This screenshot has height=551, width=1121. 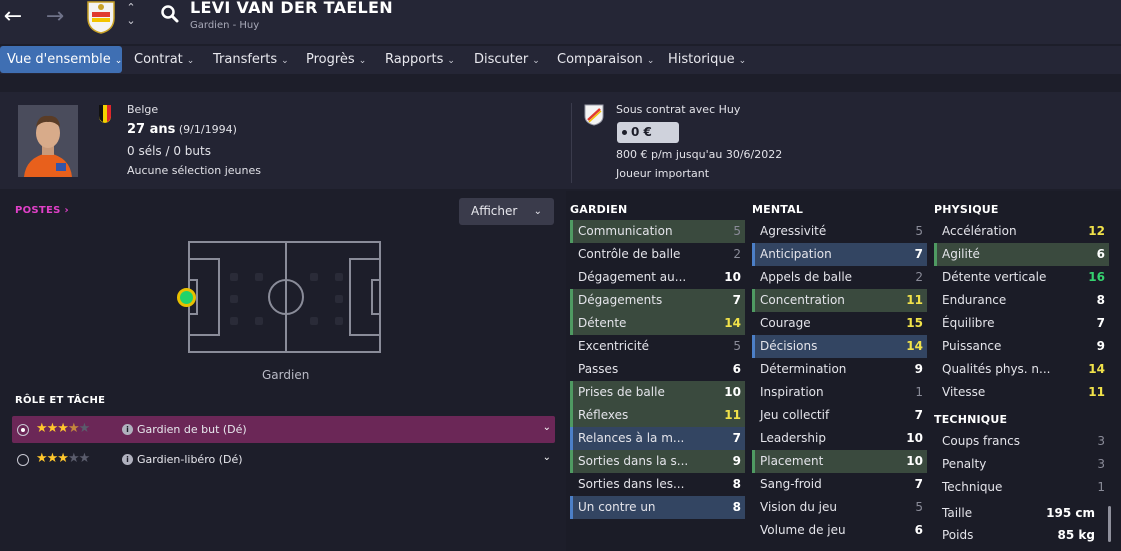 I want to click on attribute-row: Décisions 14, so click(x=839, y=346).